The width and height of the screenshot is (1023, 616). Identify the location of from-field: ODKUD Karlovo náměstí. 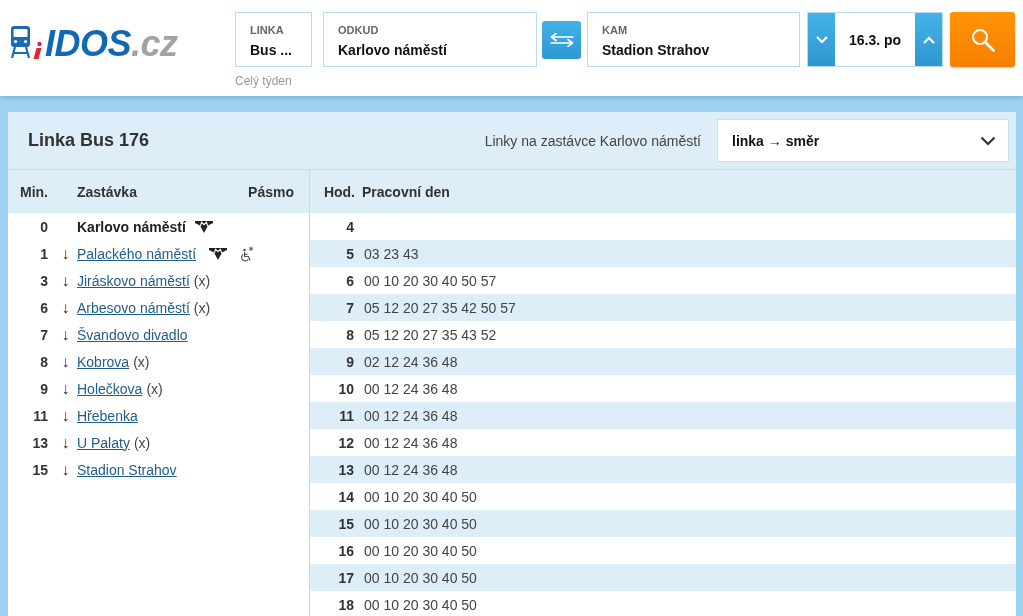
(430, 39).